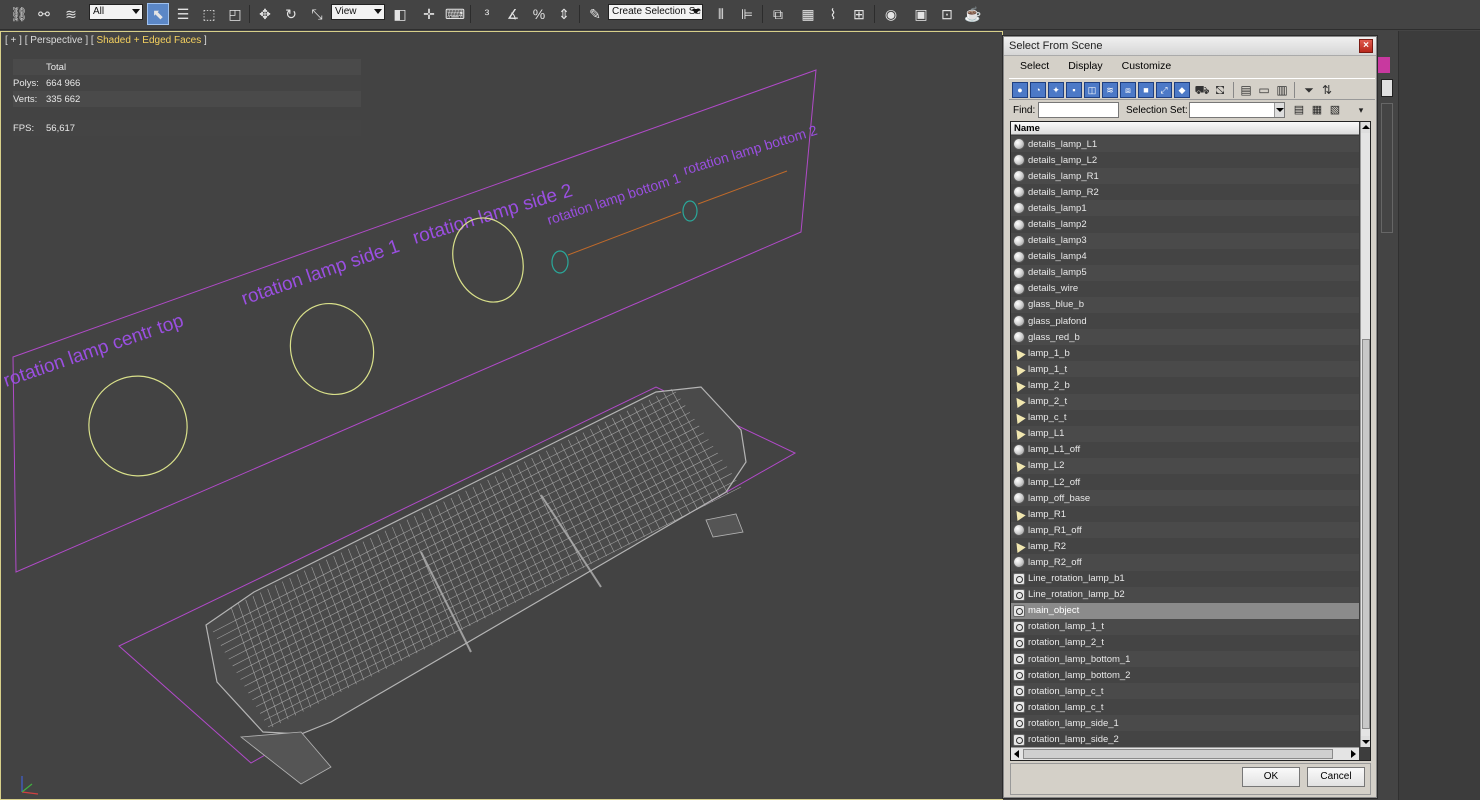  What do you see at coordinates (1202, 90) in the screenshot?
I see `display-frozen-icon: ⛟` at bounding box center [1202, 90].